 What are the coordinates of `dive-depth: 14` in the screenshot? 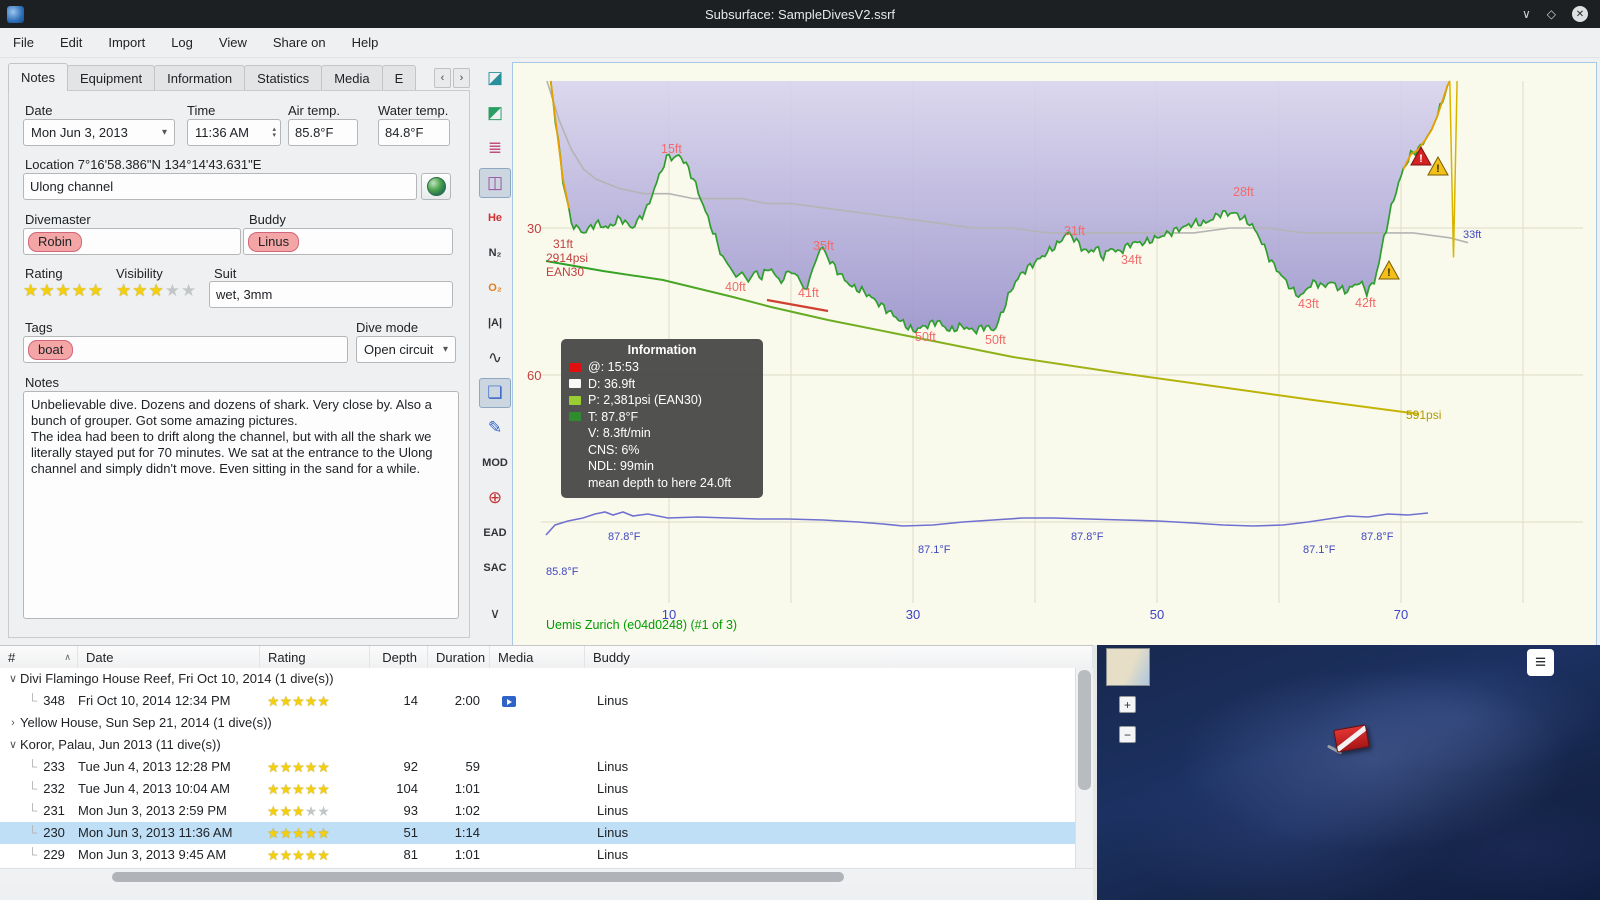 It's located at (410, 700).